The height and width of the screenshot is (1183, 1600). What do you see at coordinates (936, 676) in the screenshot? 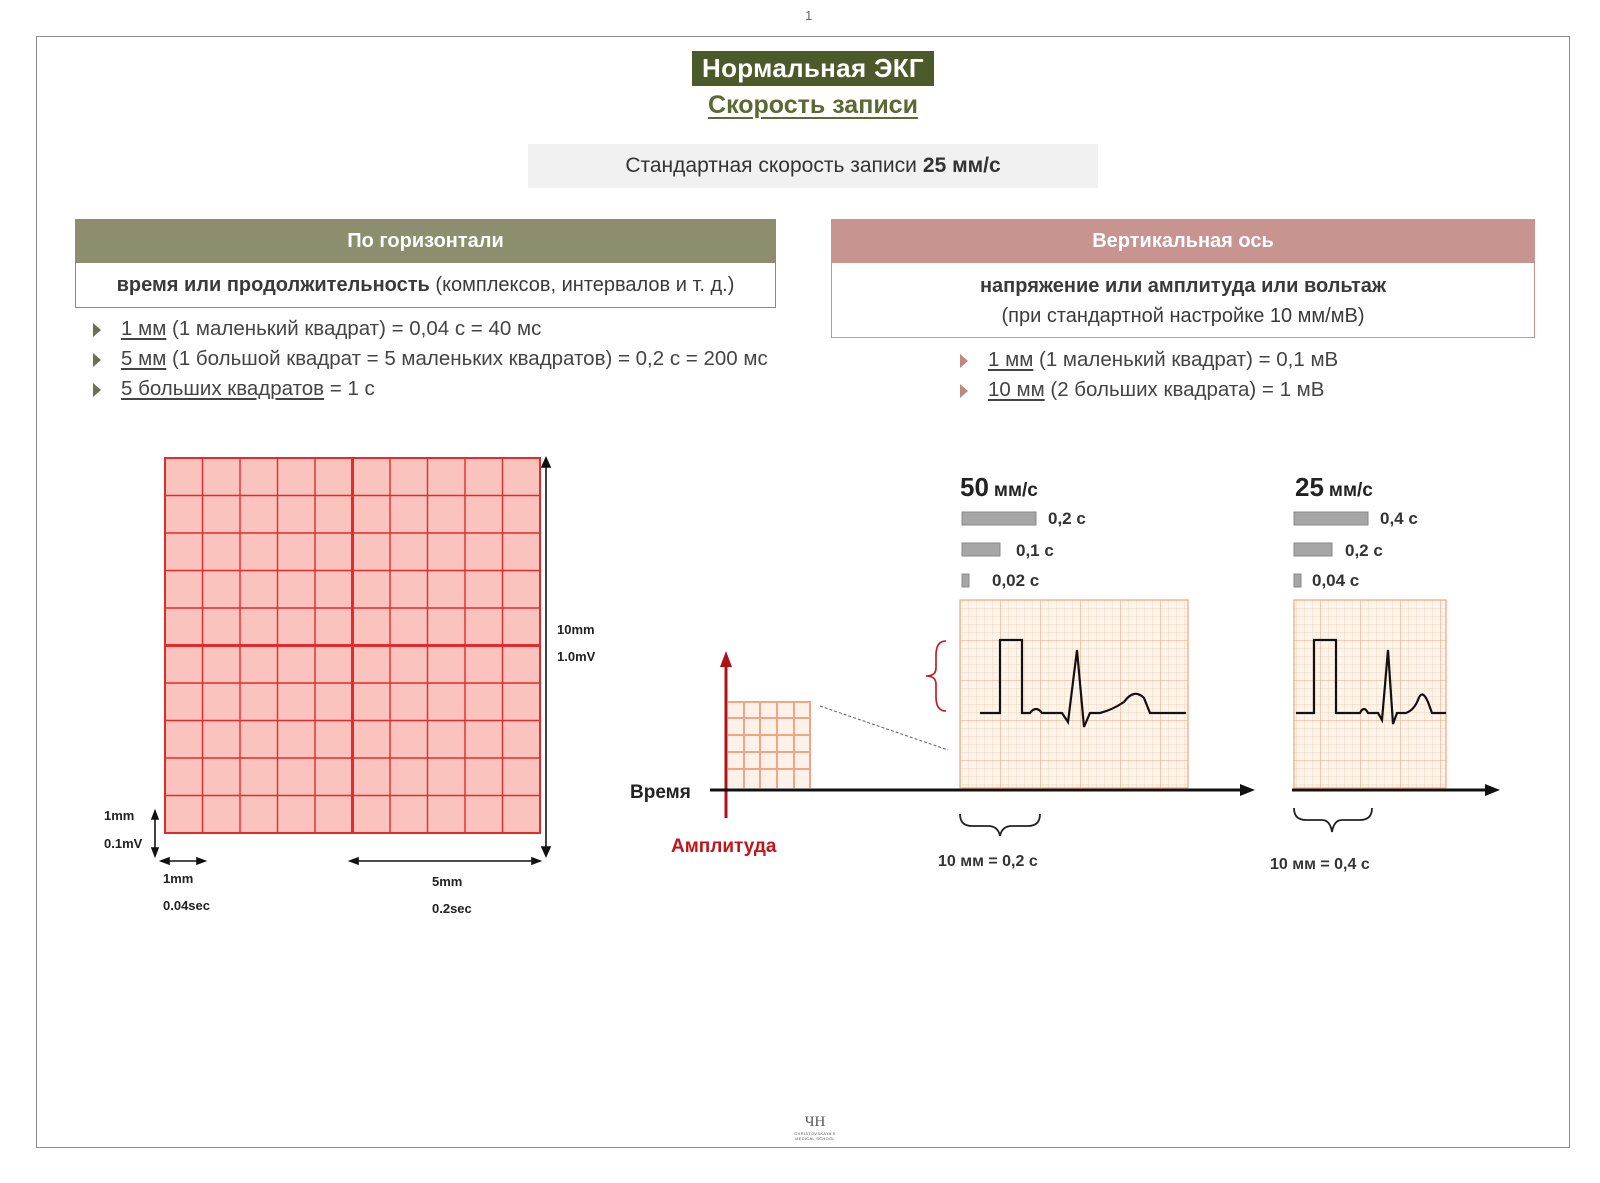
I see `amplitude-brace` at bounding box center [936, 676].